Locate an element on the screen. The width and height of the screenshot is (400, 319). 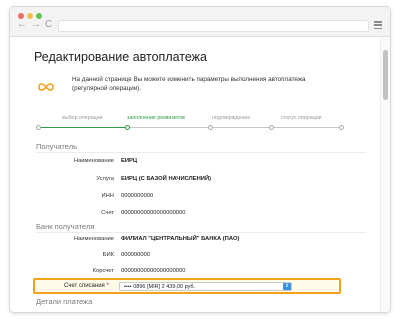
debit-account-label: Счет списания * is located at coordinates (86, 286).